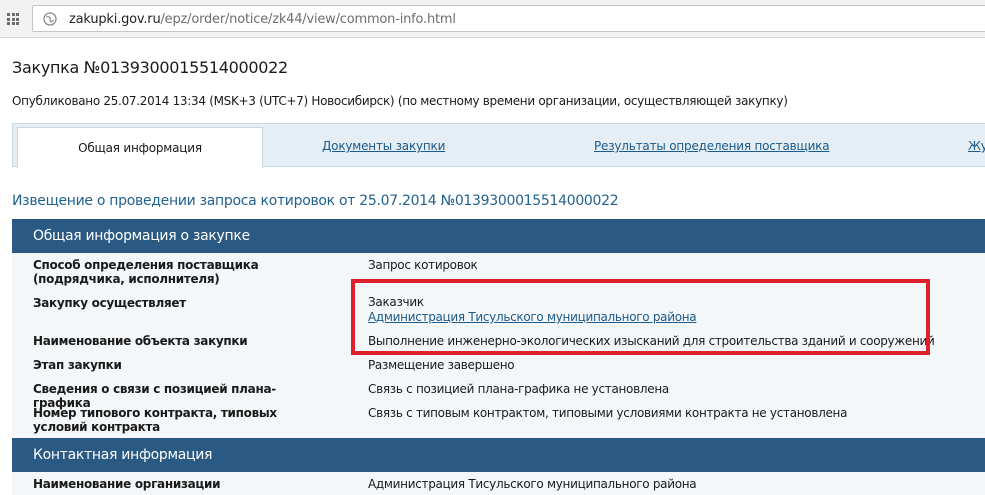 Image resolution: width=985 pixels, height=495 pixels. I want to click on section-header-contact: Контактная информация, so click(498, 455).